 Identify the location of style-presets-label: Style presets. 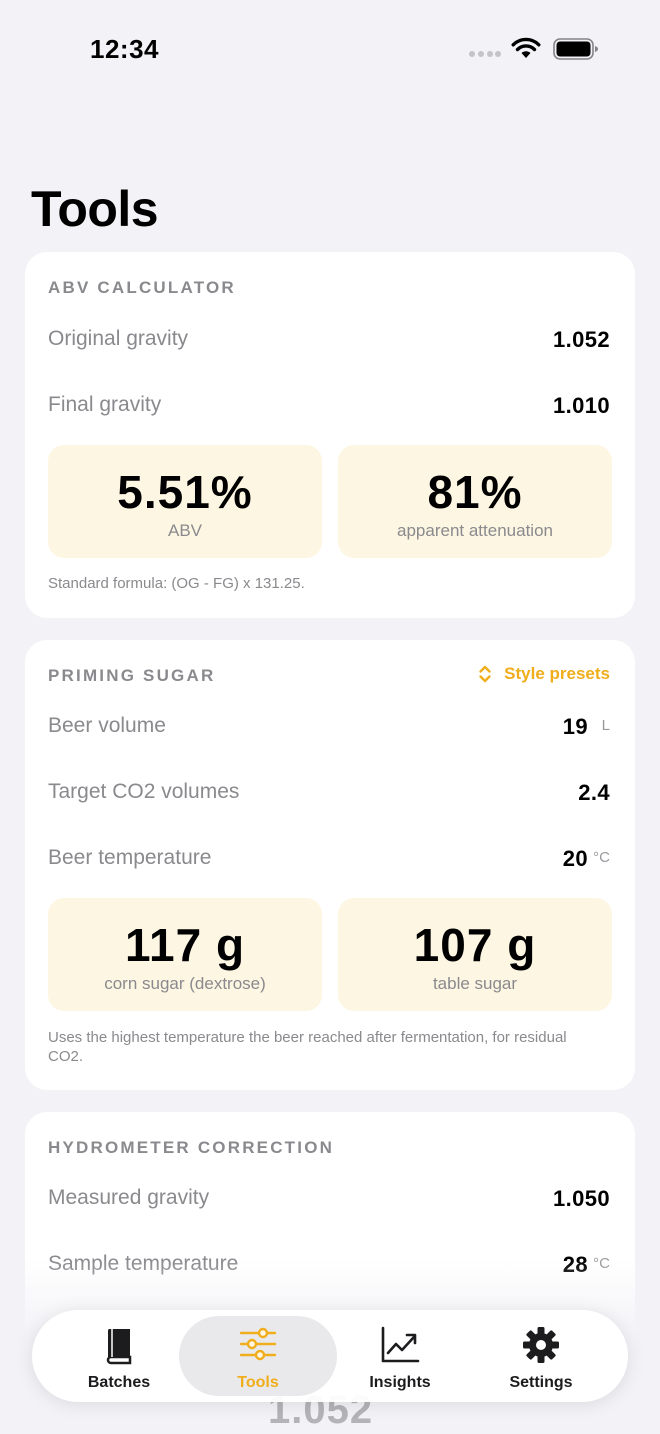
(557, 673).